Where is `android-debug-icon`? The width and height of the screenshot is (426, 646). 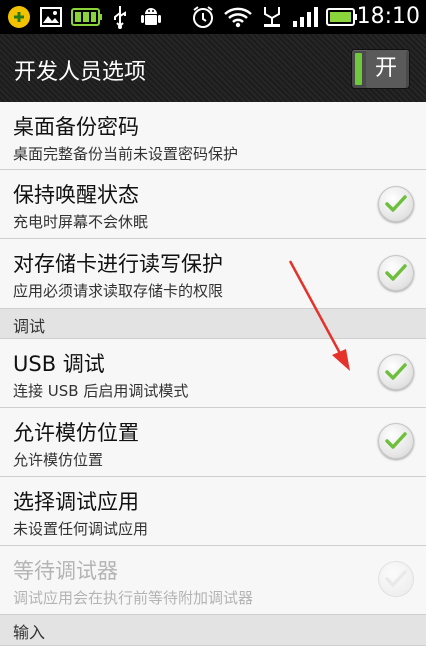
android-debug-icon is located at coordinates (151, 17).